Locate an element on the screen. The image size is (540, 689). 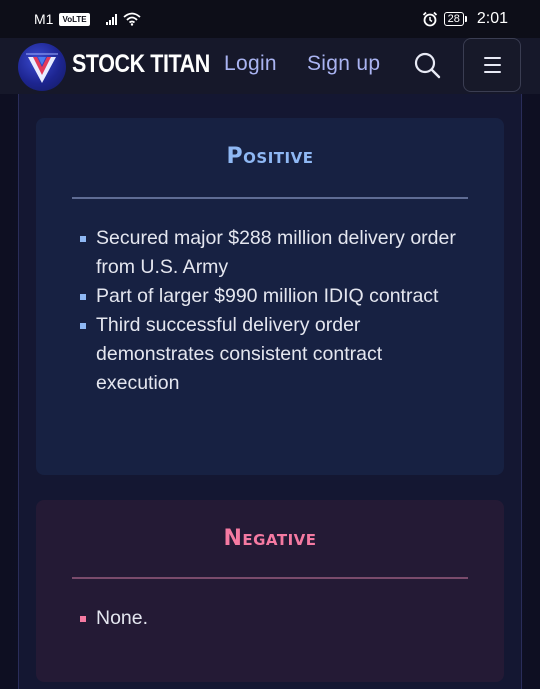
signup-link: Sign up is located at coordinates (343, 64).